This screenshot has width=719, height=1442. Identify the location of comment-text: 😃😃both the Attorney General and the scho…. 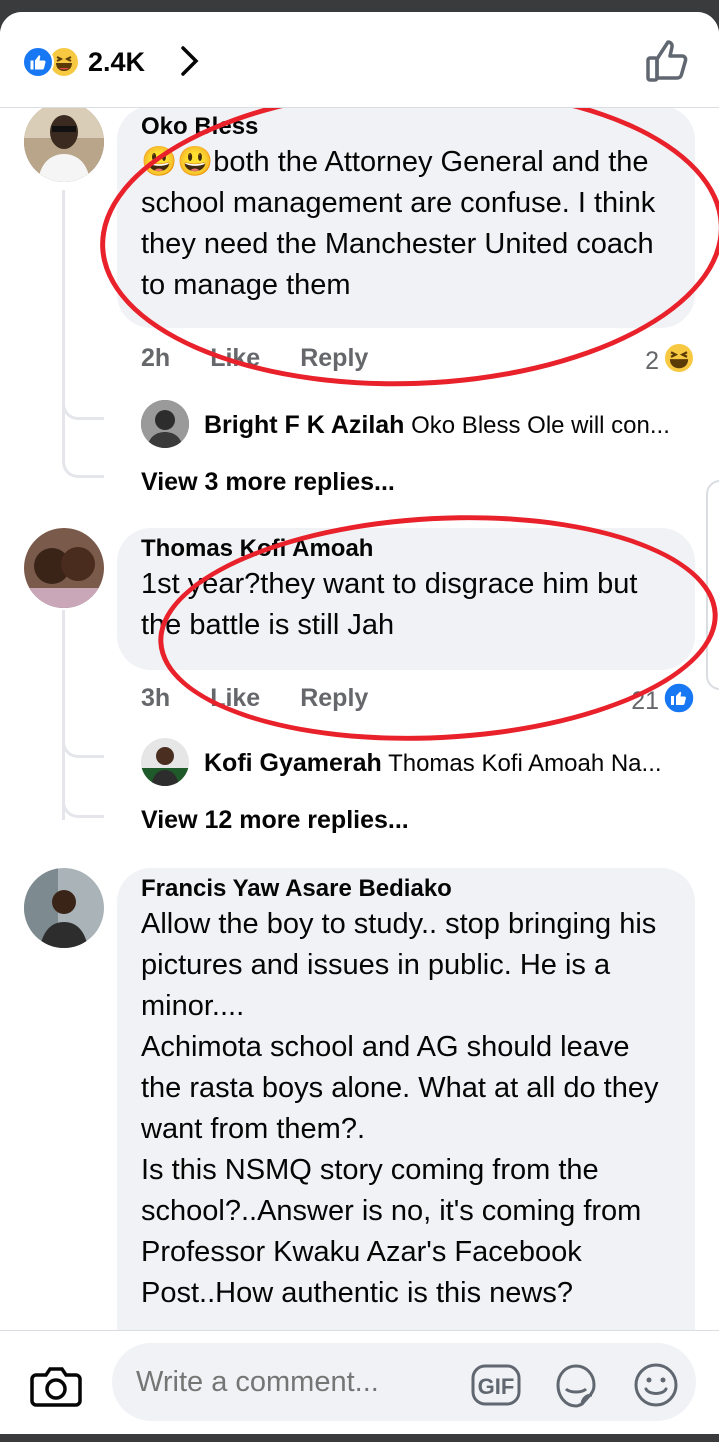
(398, 223).